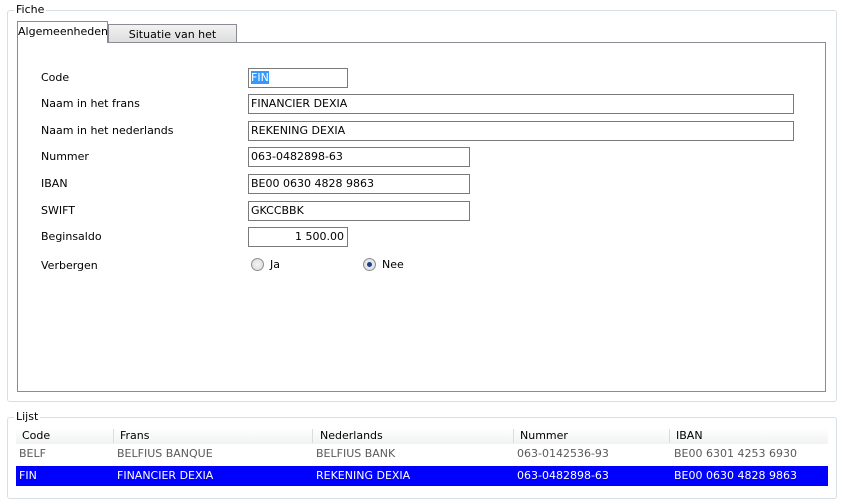  I want to click on swift-label: SWIFT, so click(58, 210).